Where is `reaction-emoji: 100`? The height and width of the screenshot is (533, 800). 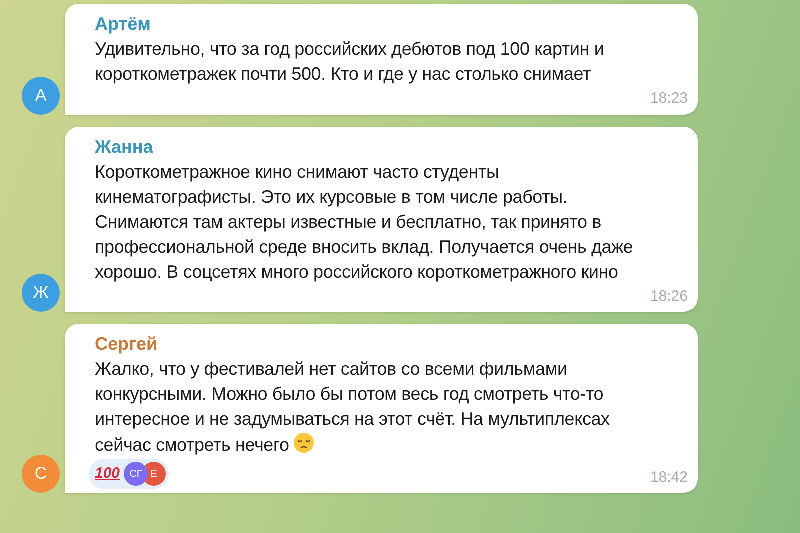 reaction-emoji: 100 is located at coordinates (107, 474).